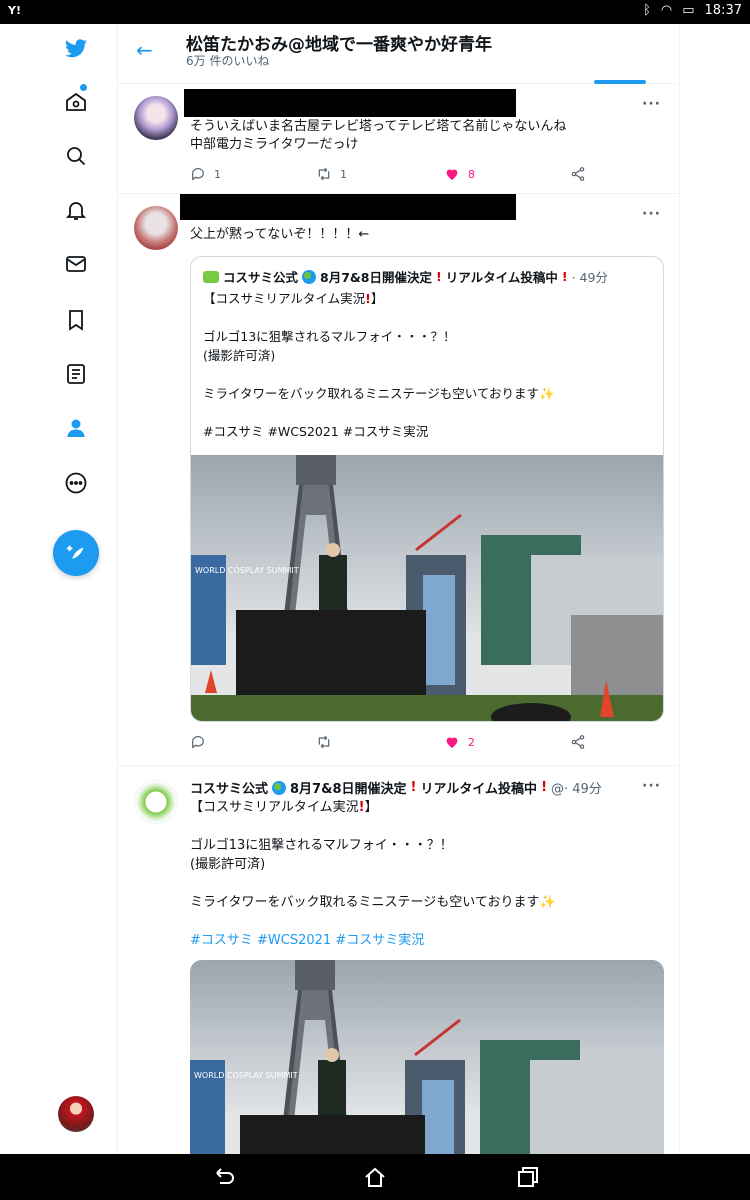 The height and width of the screenshot is (1200, 750). What do you see at coordinates (211, 276) in the screenshot?
I see `cossummit-logo-icon` at bounding box center [211, 276].